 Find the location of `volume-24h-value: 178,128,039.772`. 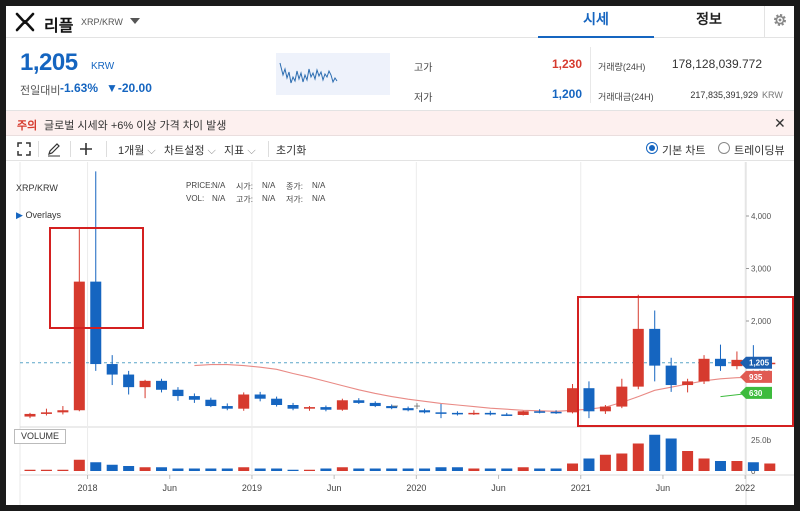

volume-24h-value: 178,128,039.772 is located at coordinates (716, 64).